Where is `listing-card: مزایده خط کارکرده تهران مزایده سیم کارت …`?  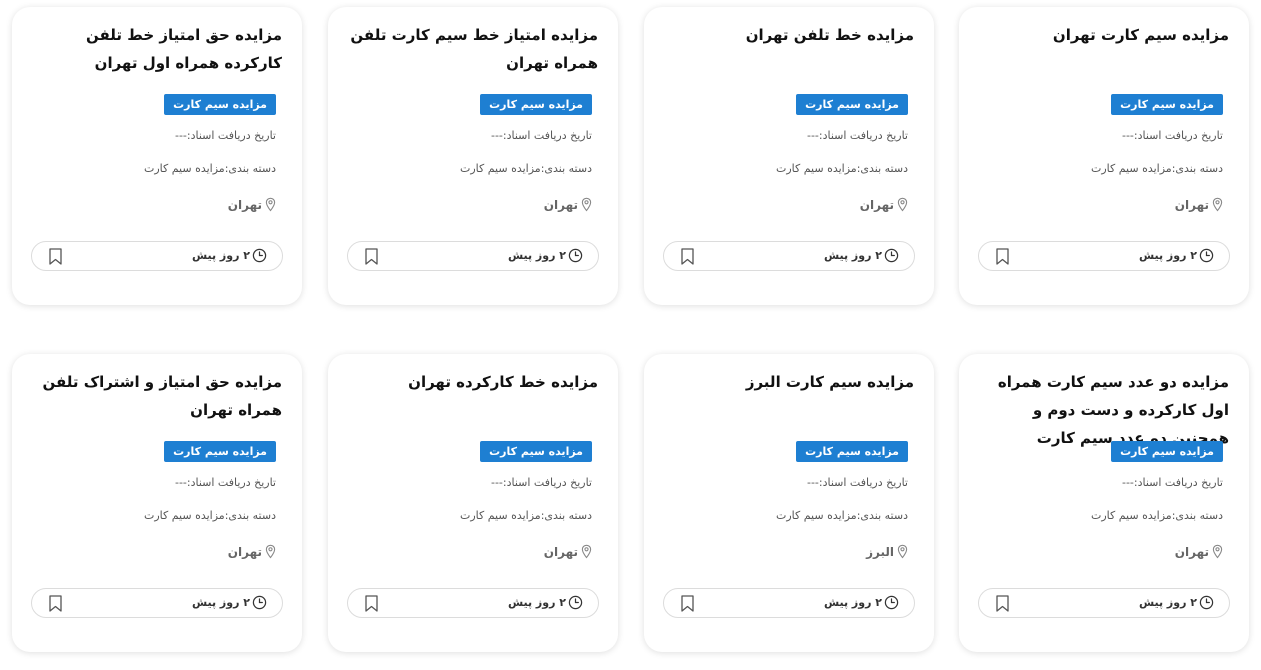
listing-card: مزایده خط کارکرده تهران مزایده سیم کارت … is located at coordinates (473, 503).